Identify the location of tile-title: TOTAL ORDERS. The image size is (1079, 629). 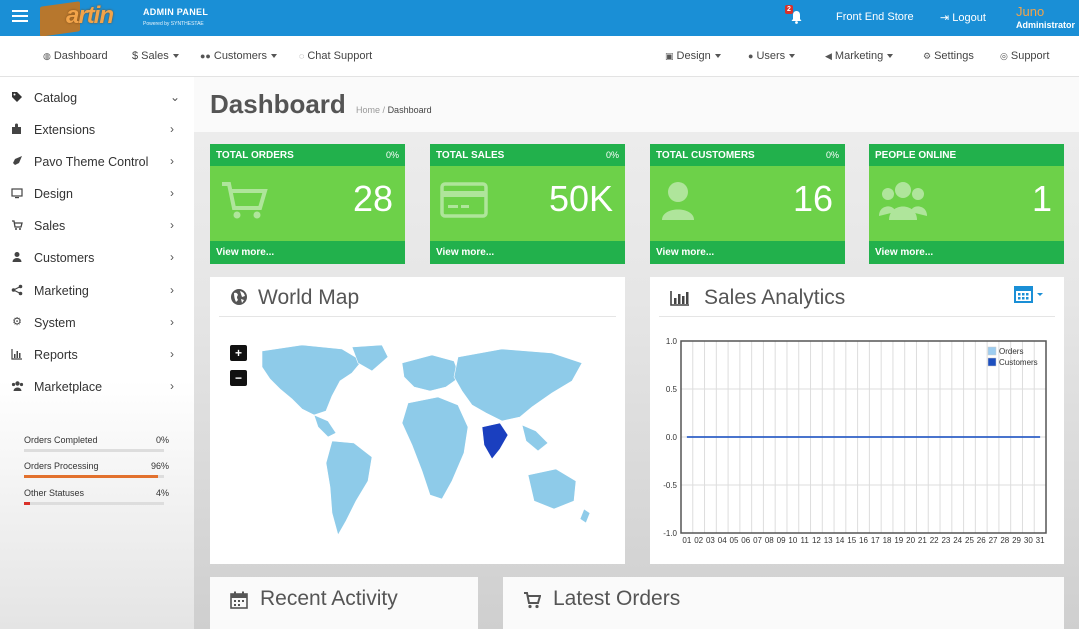
(255, 155).